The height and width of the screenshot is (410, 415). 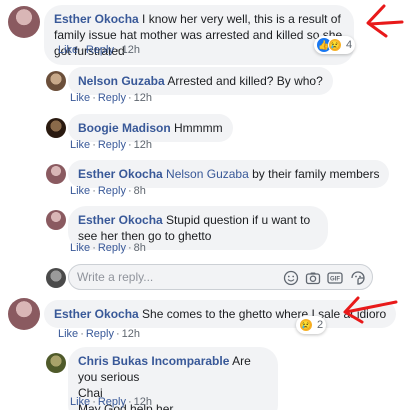 What do you see at coordinates (153, 361) in the screenshot?
I see `comment-author: Chris Bukas Incomparable` at bounding box center [153, 361].